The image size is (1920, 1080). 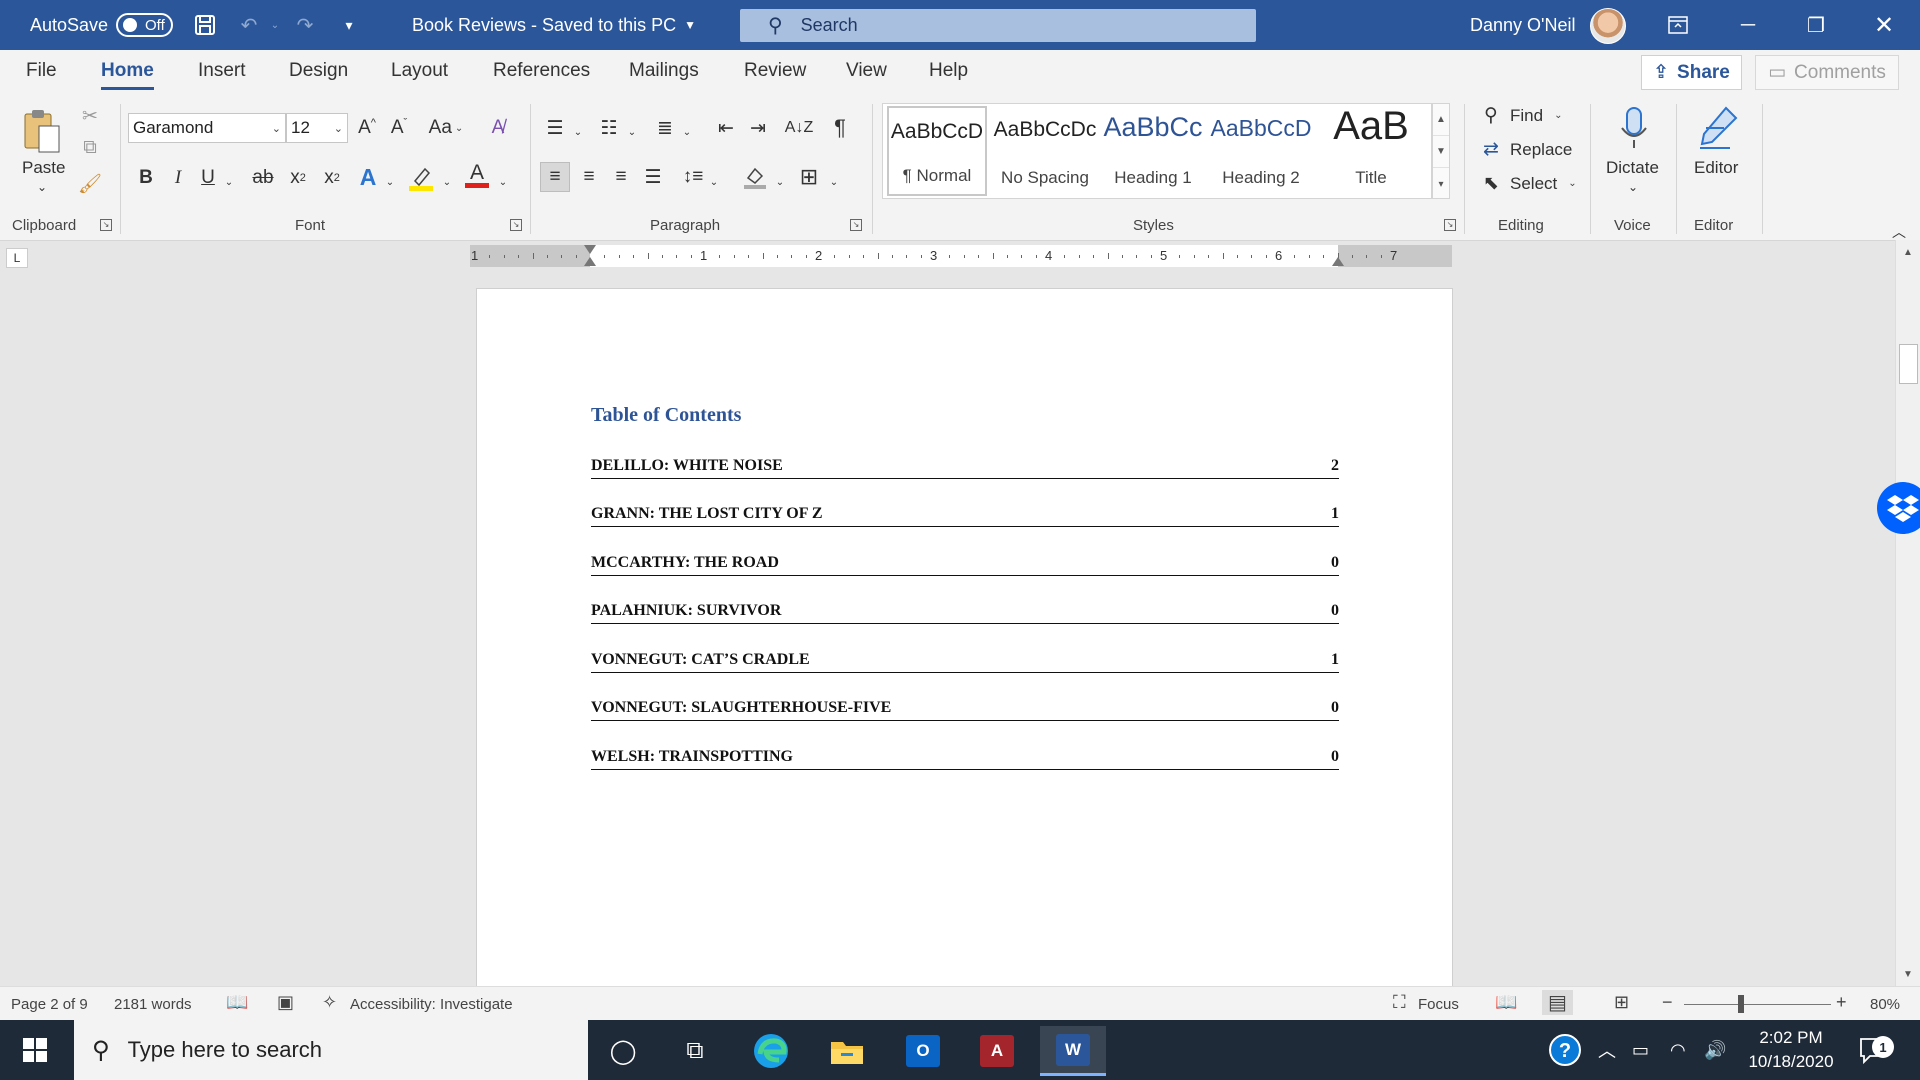 What do you see at coordinates (961, 256) in the screenshot?
I see `horizontal-ruler: 1 1 2 3 4 5 6 7` at bounding box center [961, 256].